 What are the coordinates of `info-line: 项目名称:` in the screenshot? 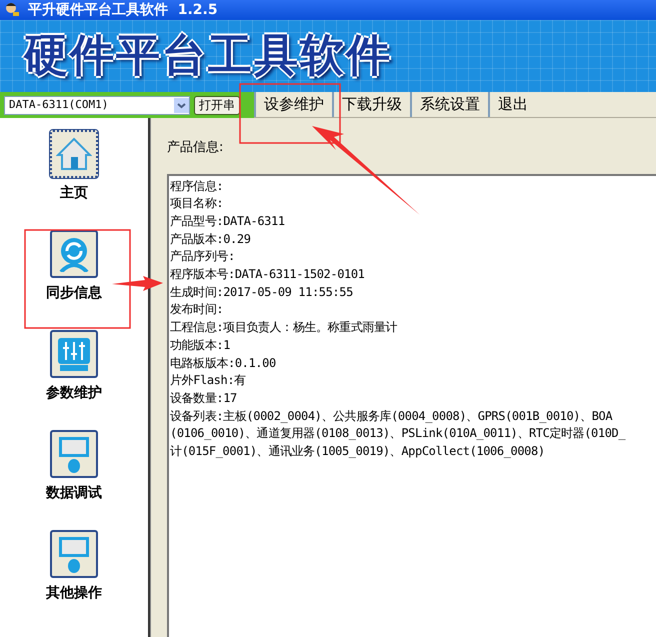 It's located at (197, 203).